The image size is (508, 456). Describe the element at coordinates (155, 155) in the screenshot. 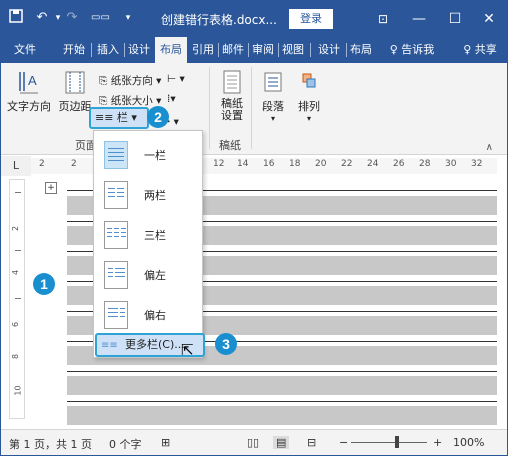

I see `columns-option-label: 一栏` at that location.